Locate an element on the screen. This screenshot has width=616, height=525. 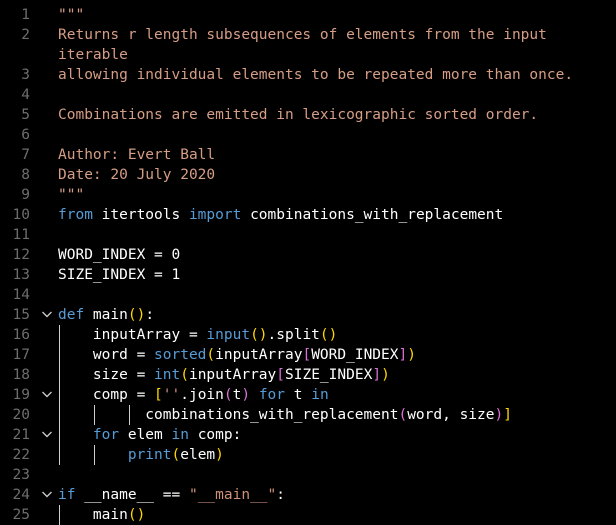
line-code: WORD_INDEX = 0 is located at coordinates (119, 255).